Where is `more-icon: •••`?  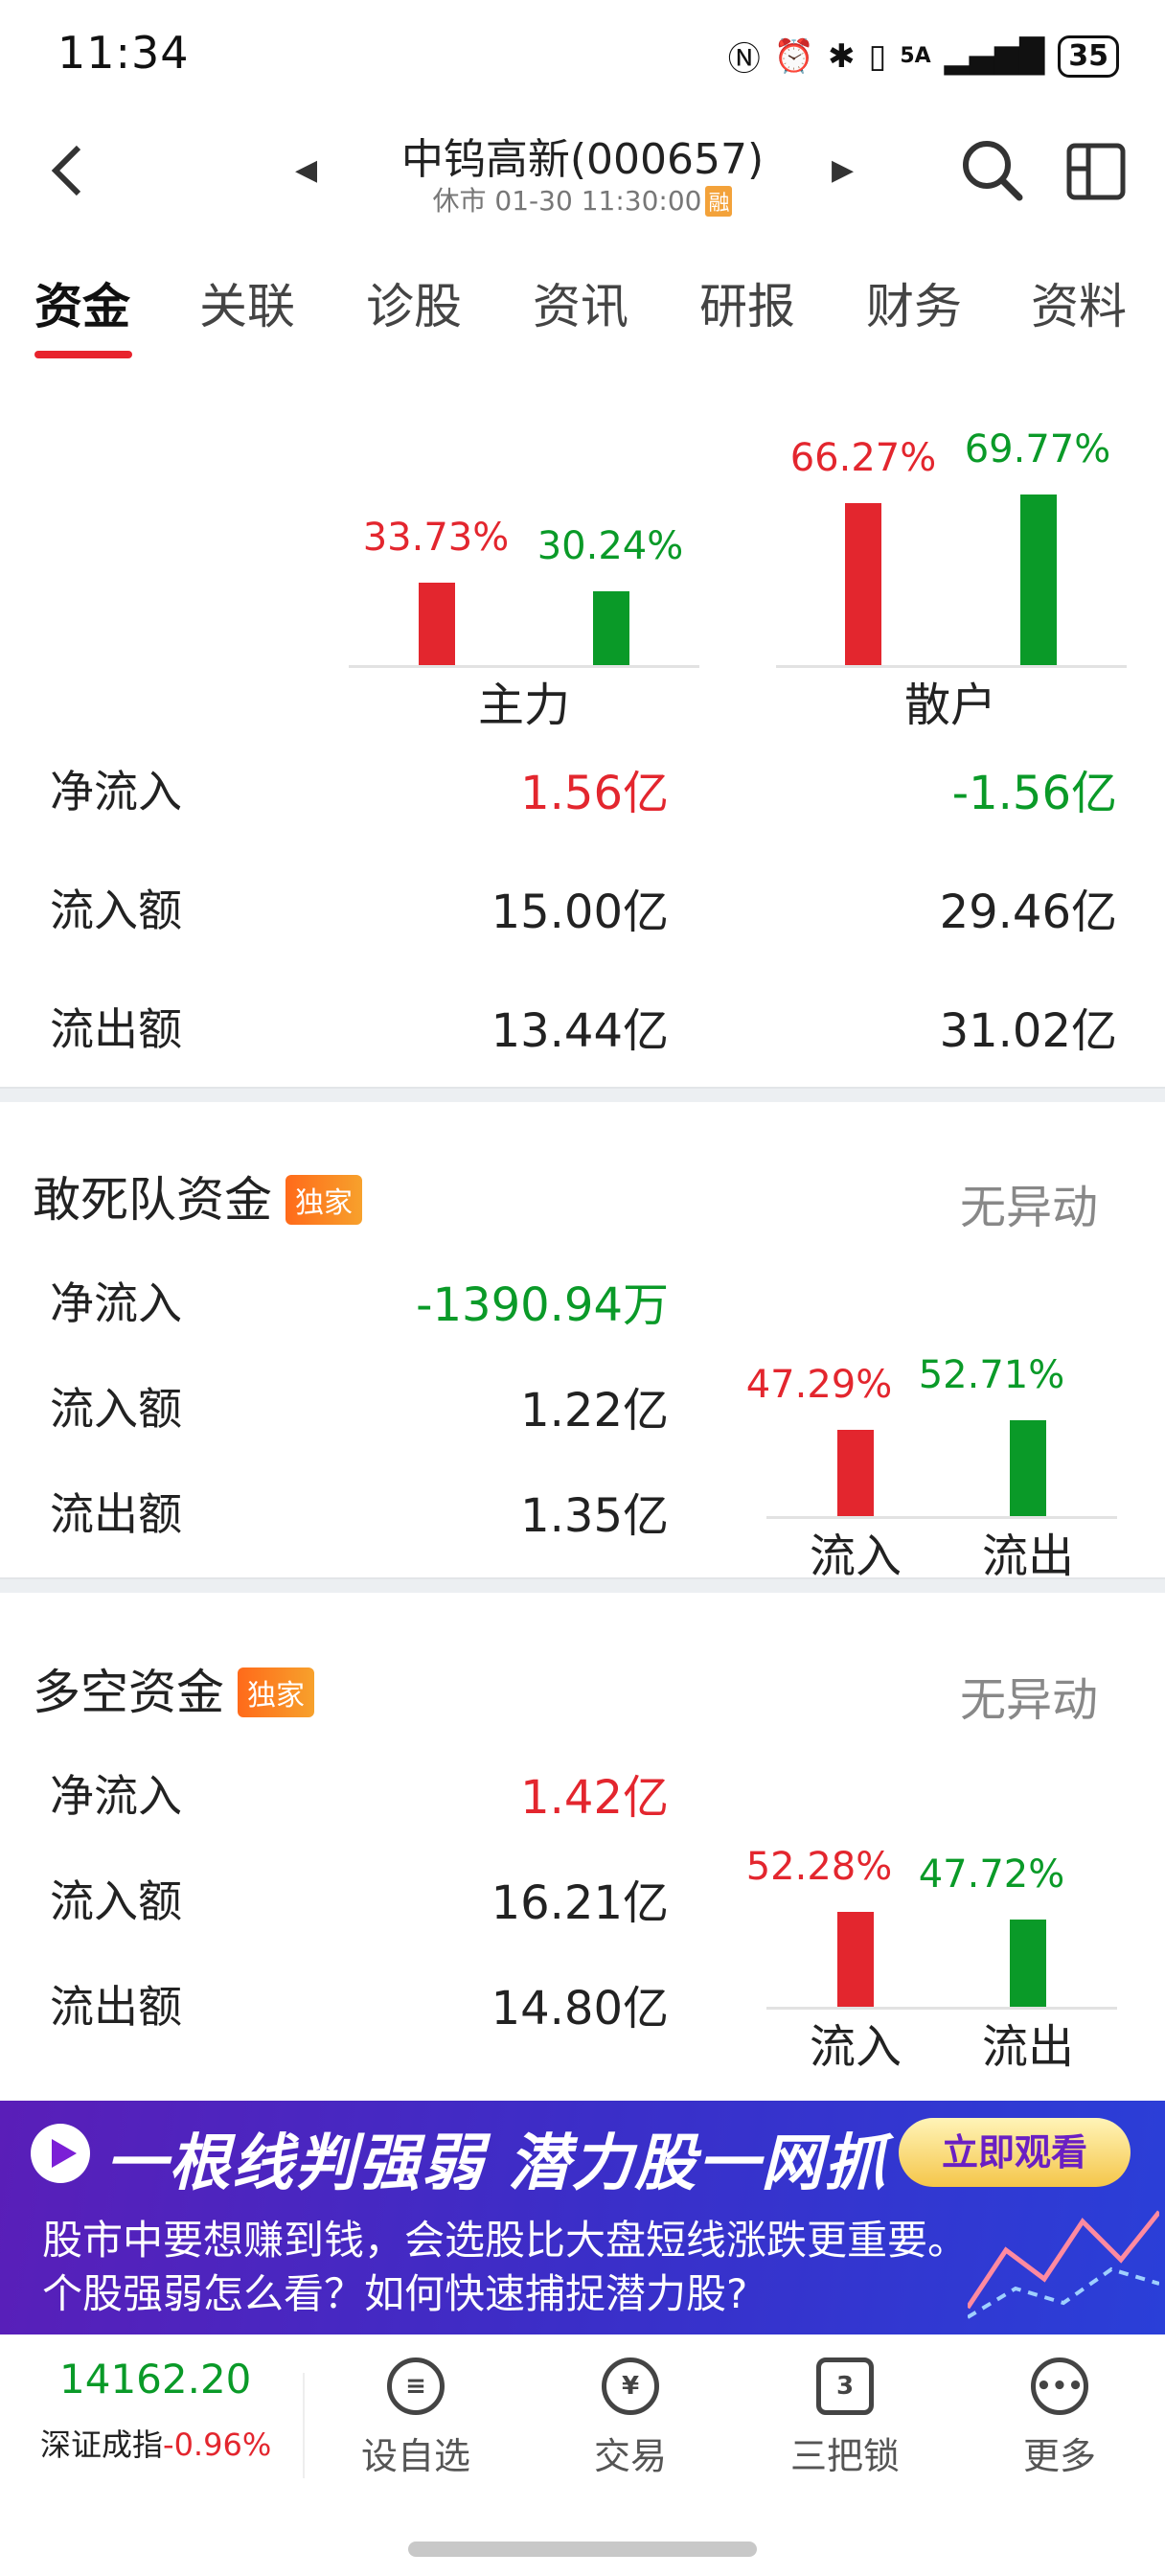
more-icon: ••• is located at coordinates (1059, 2386).